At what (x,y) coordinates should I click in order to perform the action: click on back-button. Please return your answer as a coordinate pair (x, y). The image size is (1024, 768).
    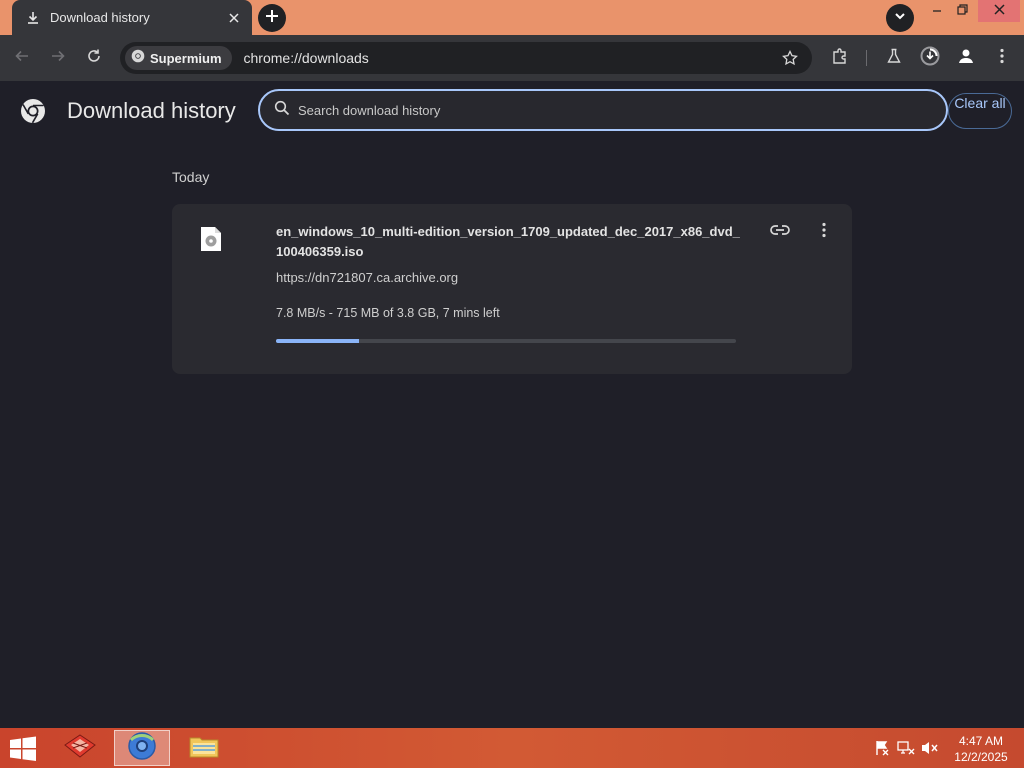
    Looking at the image, I should click on (22, 58).